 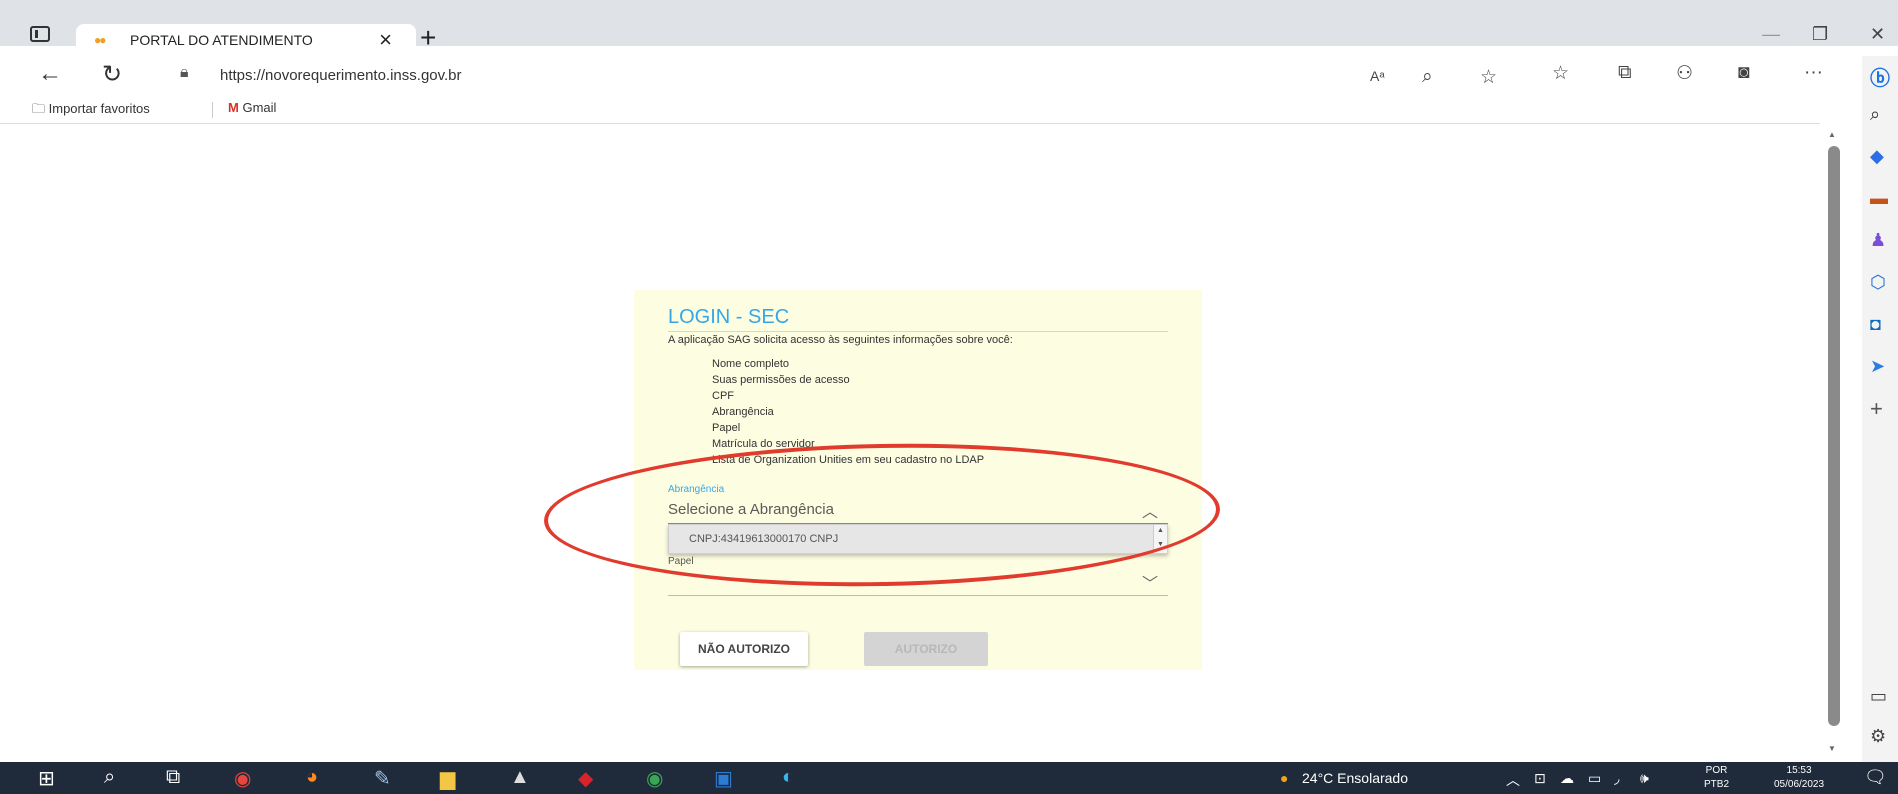 What do you see at coordinates (184, 73) in the screenshot?
I see `lock-icon: 🔒︎` at bounding box center [184, 73].